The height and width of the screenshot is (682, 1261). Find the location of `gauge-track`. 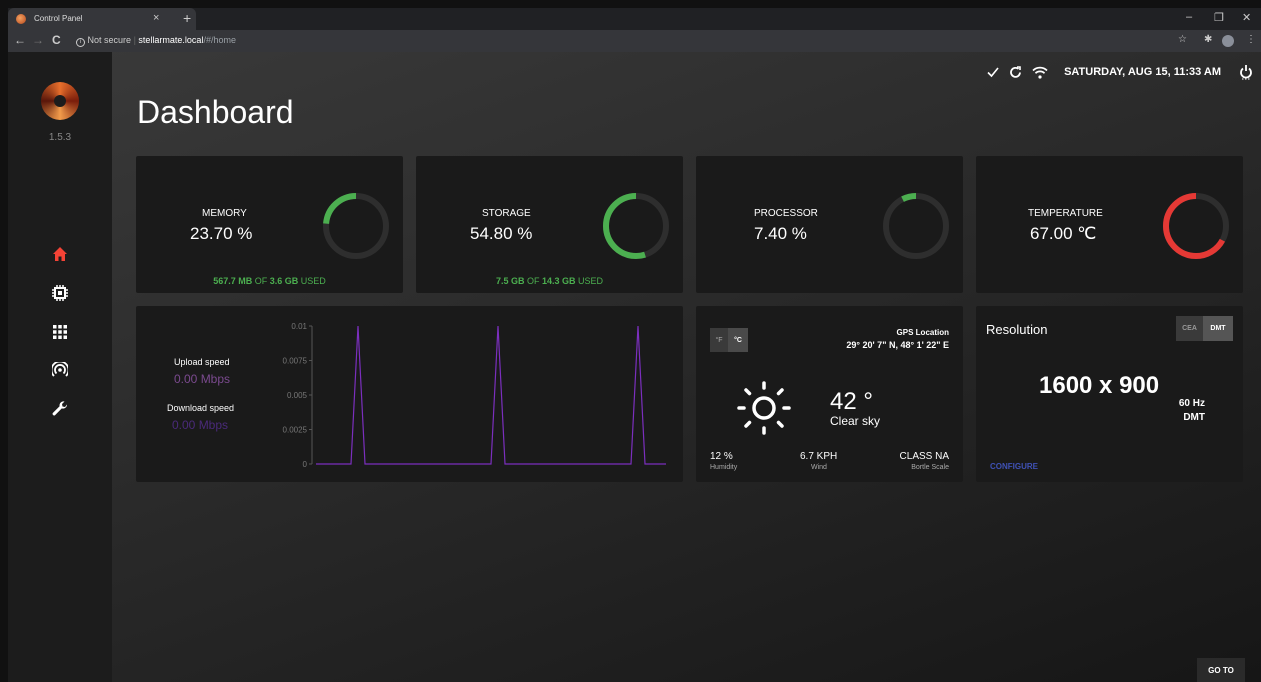

gauge-track is located at coordinates (916, 226).